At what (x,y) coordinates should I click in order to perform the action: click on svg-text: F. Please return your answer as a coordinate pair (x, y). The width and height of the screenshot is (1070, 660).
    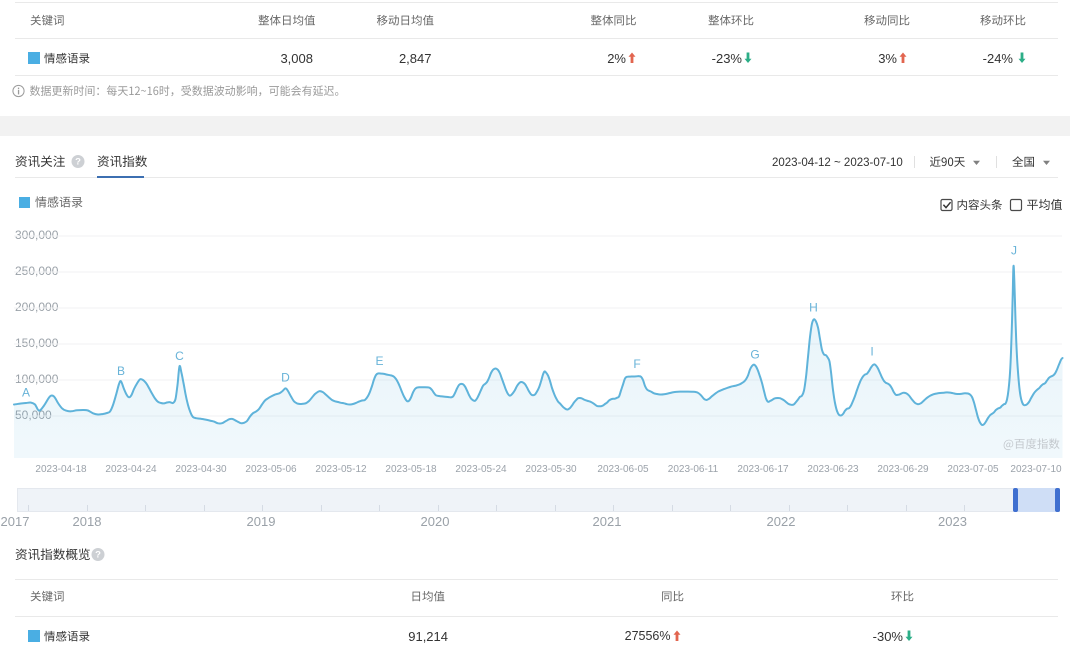
    Looking at the image, I should click on (636, 364).